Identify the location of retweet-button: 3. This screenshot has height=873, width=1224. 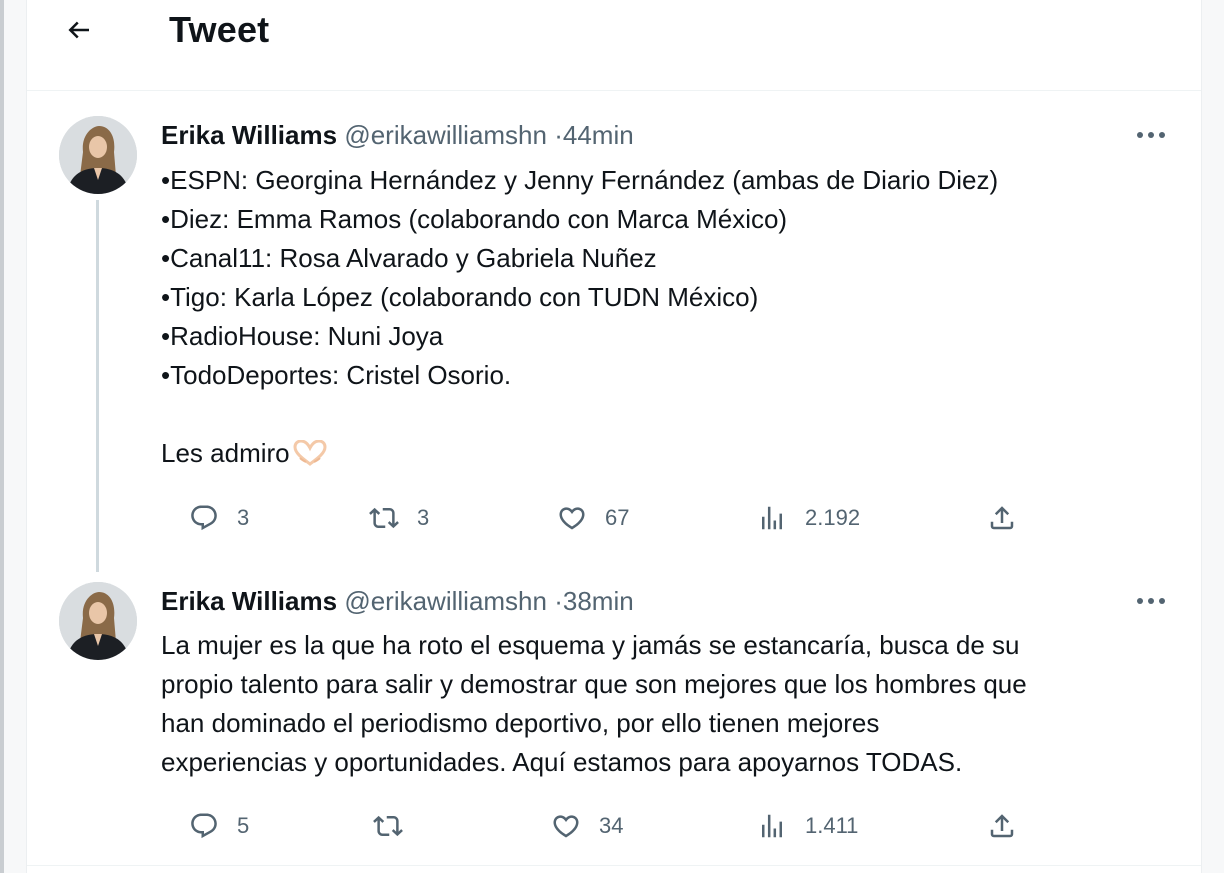
(399, 518).